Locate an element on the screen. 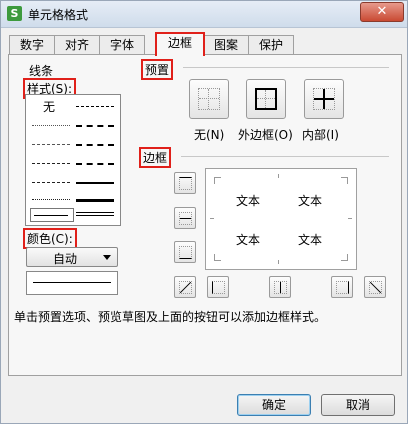  line-style-dot-dash is located at coordinates (51, 199).